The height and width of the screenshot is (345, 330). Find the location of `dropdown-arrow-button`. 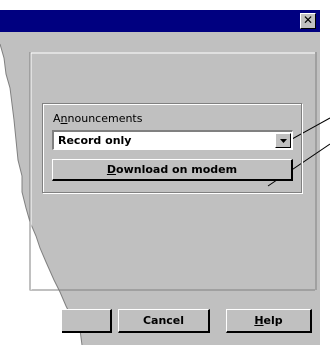

dropdown-arrow-button is located at coordinates (283, 140).